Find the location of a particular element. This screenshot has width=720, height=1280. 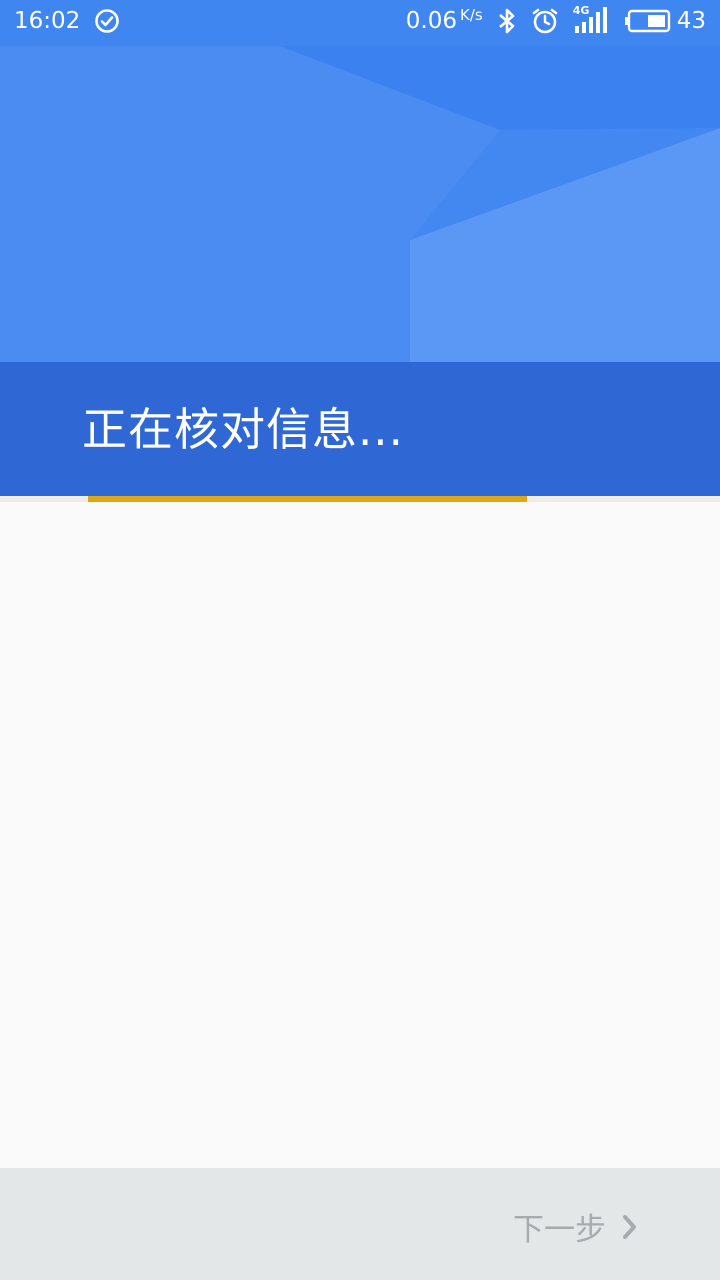

status-time: 16:02 is located at coordinates (47, 21).